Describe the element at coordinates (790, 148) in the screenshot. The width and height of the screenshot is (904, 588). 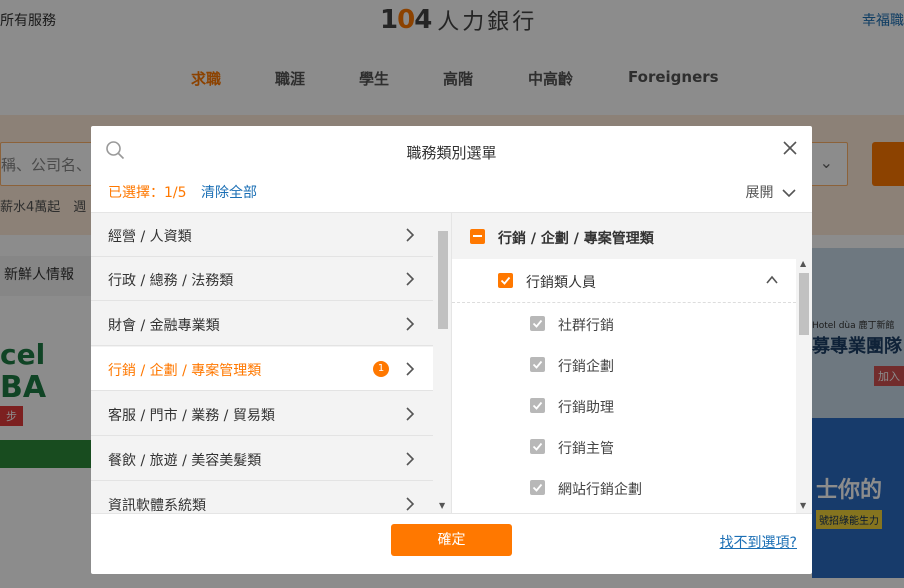
I see `close-icon` at that location.